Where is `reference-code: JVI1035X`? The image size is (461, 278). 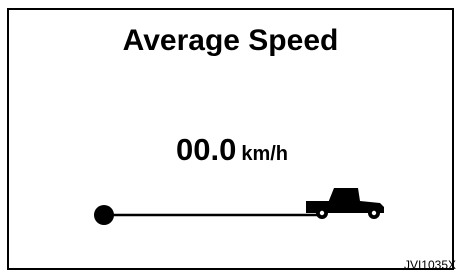
reference-code: JVI1035X is located at coordinates (429, 265).